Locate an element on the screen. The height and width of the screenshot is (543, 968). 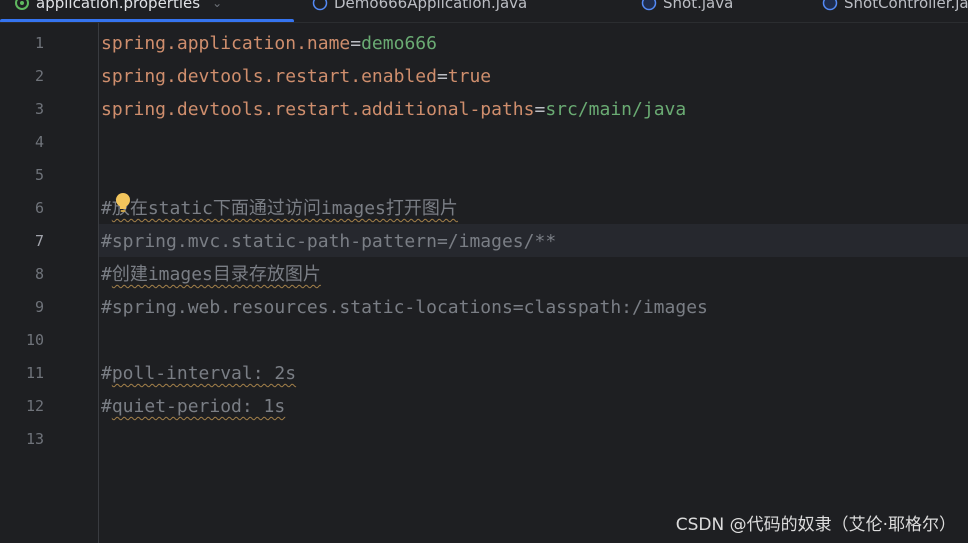
tab-label: application.properties is located at coordinates (118, 6).